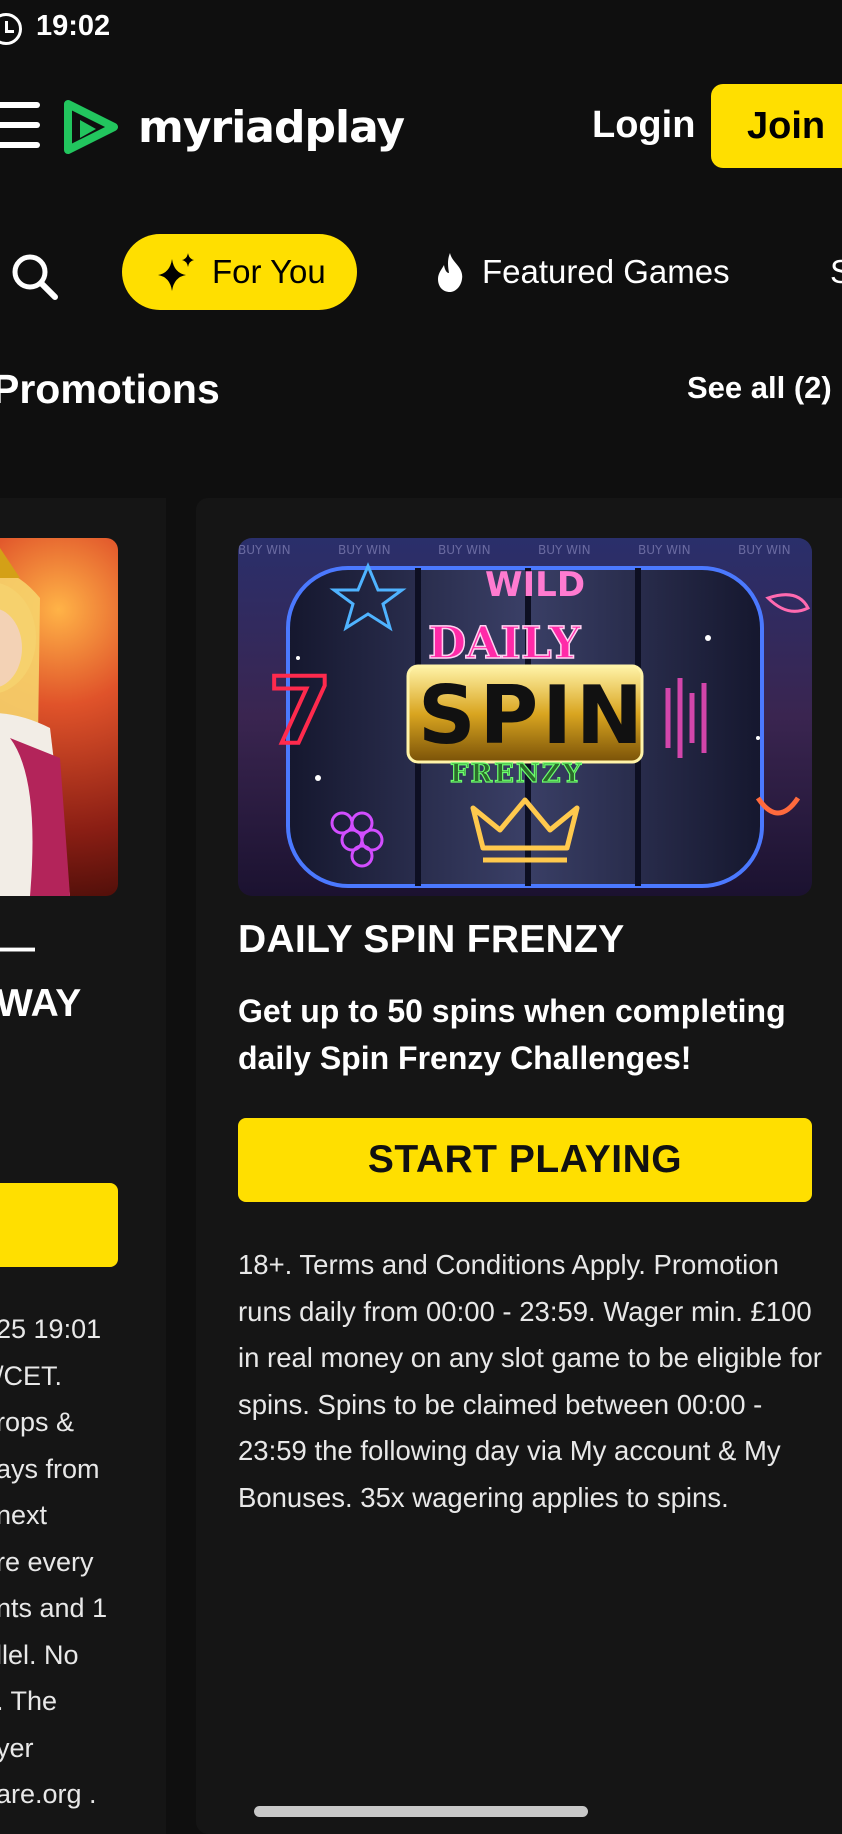 The image size is (842, 1834). I want to click on brand-logo: myriadplay, so click(233, 127).